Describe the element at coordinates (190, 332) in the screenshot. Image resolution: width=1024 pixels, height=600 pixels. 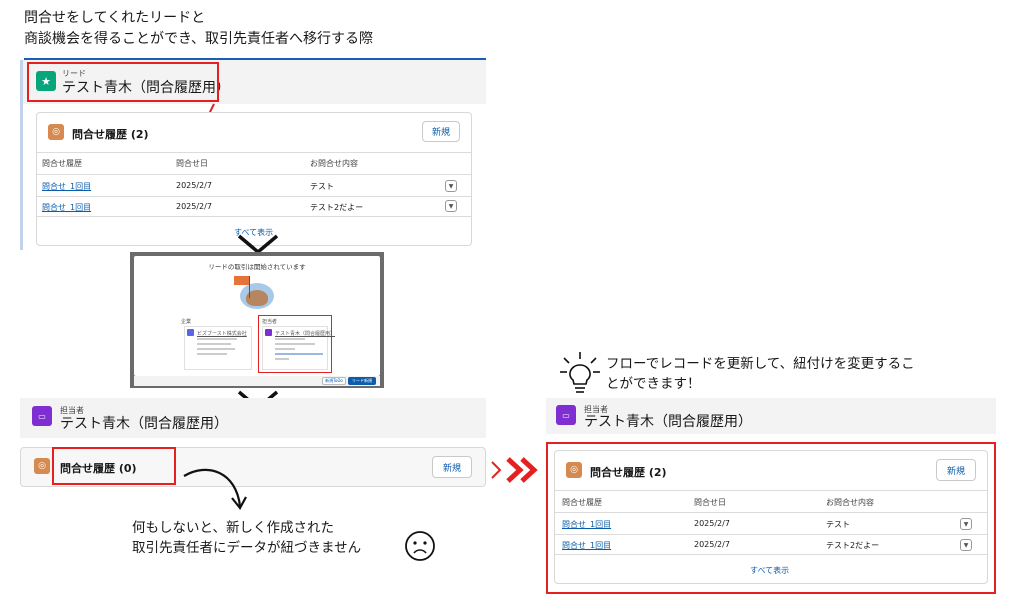
I see `account-icon` at that location.